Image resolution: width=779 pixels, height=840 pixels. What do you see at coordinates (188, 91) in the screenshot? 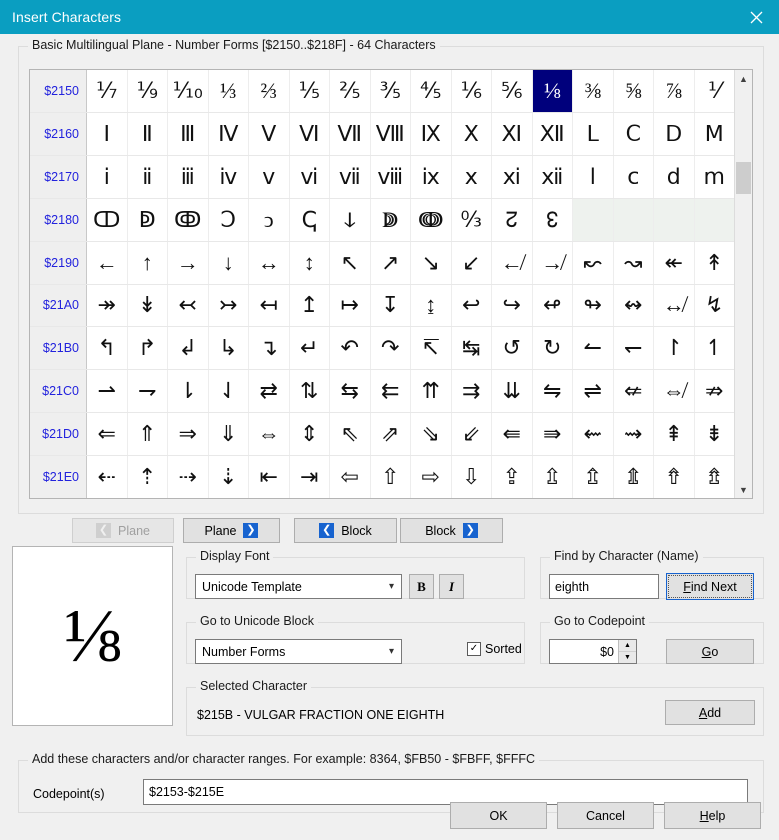
I see `character-cell: ⅒` at bounding box center [188, 91].